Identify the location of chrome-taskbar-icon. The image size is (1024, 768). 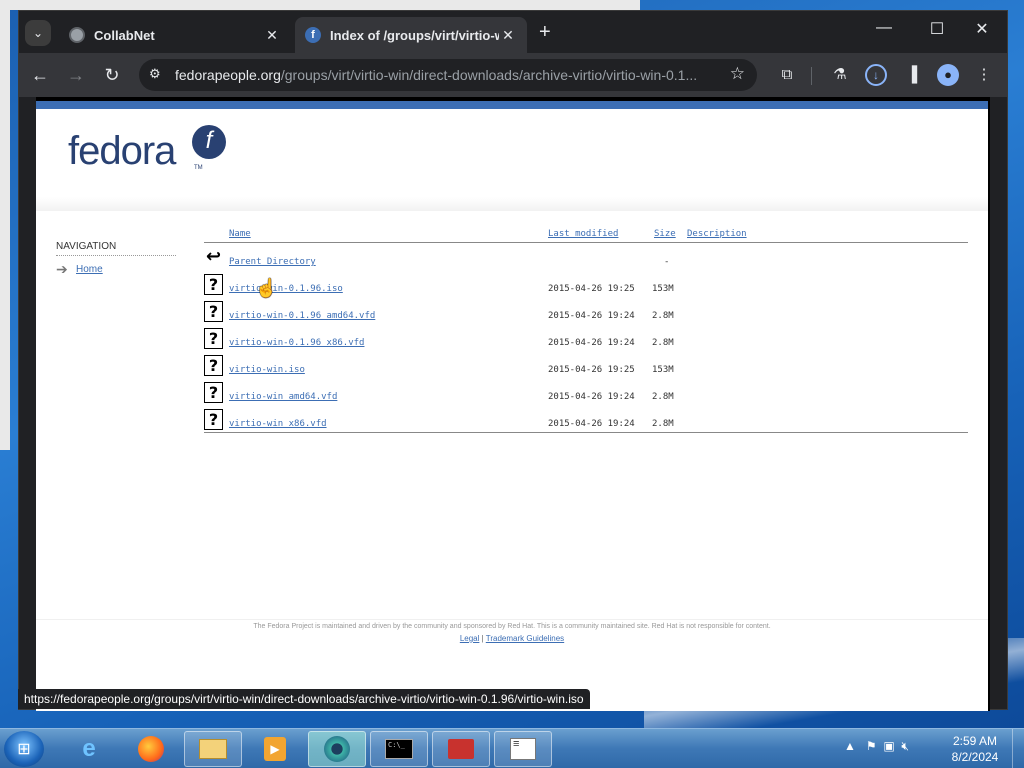
(337, 749).